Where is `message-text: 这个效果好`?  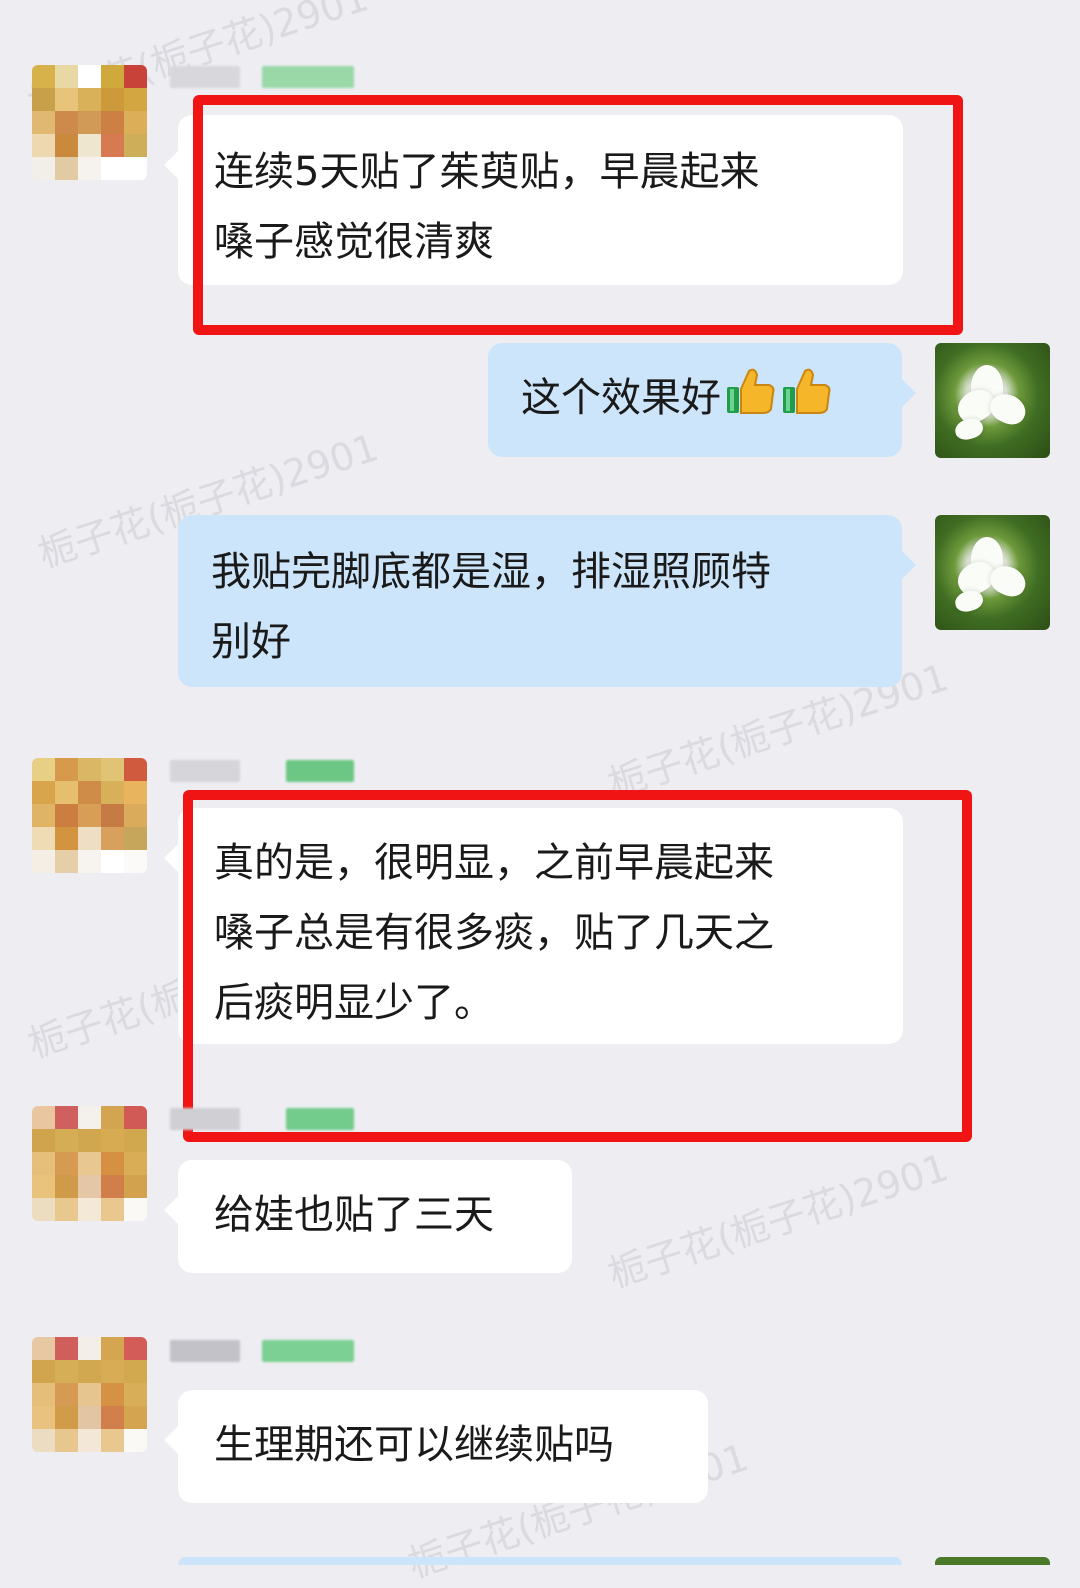
message-text: 这个效果好 is located at coordinates (621, 398).